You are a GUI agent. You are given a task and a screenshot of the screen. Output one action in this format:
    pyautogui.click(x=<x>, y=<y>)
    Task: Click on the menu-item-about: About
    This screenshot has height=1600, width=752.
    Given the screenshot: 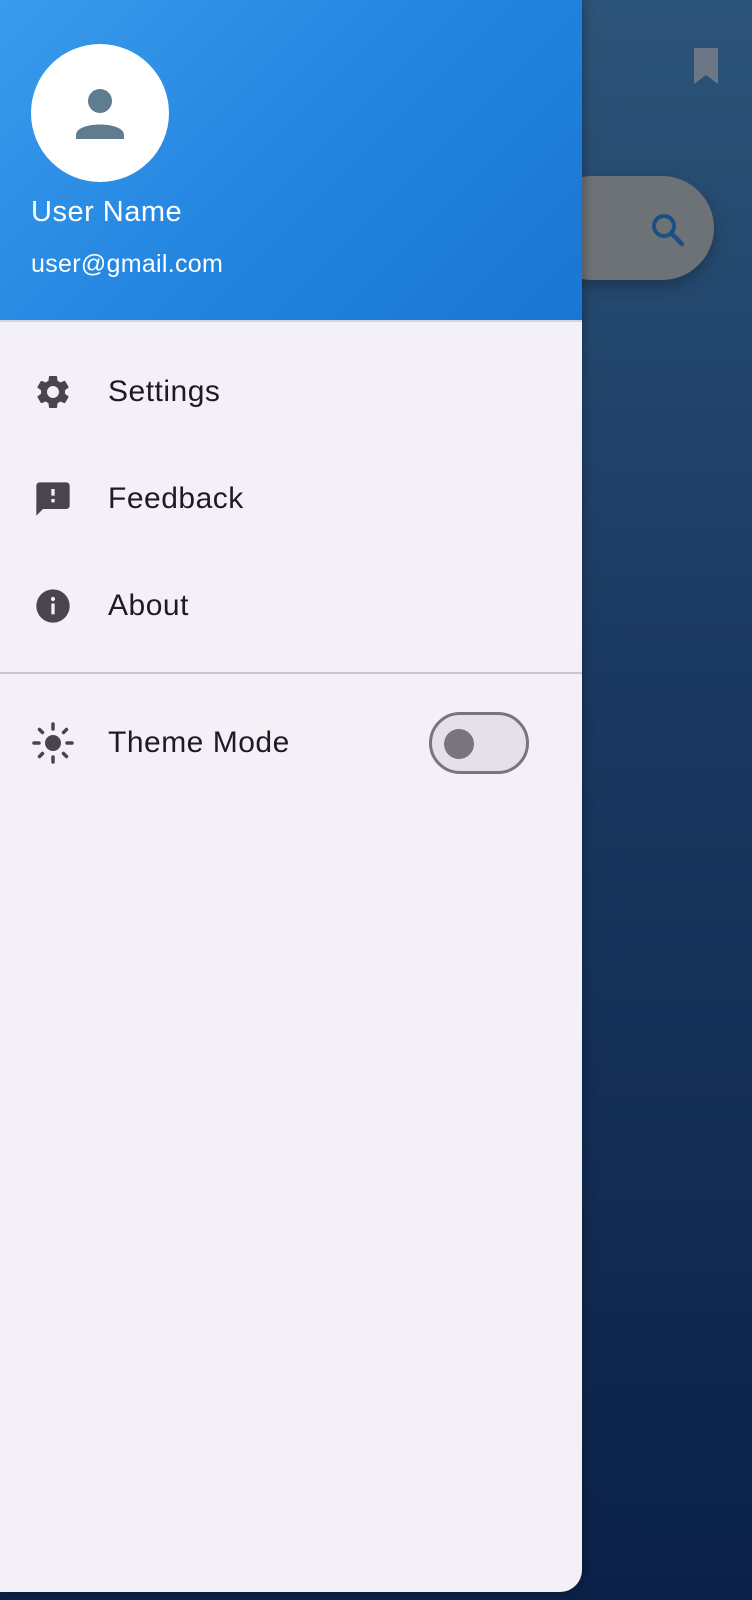 What is the action you would take?
    pyautogui.click(x=291, y=606)
    